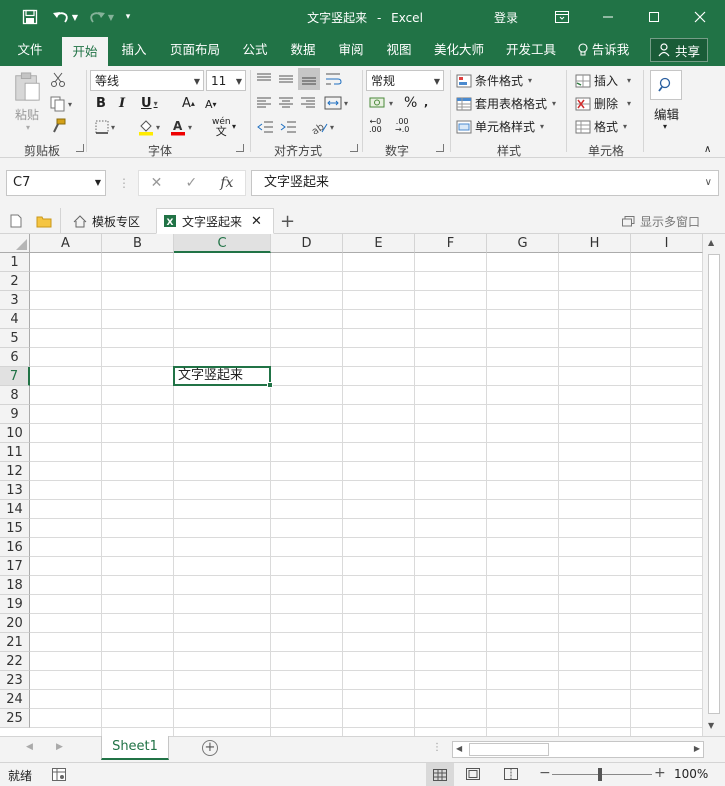 This screenshot has width=725, height=786. What do you see at coordinates (15, 319) in the screenshot?
I see `row-header-4: 4` at bounding box center [15, 319].